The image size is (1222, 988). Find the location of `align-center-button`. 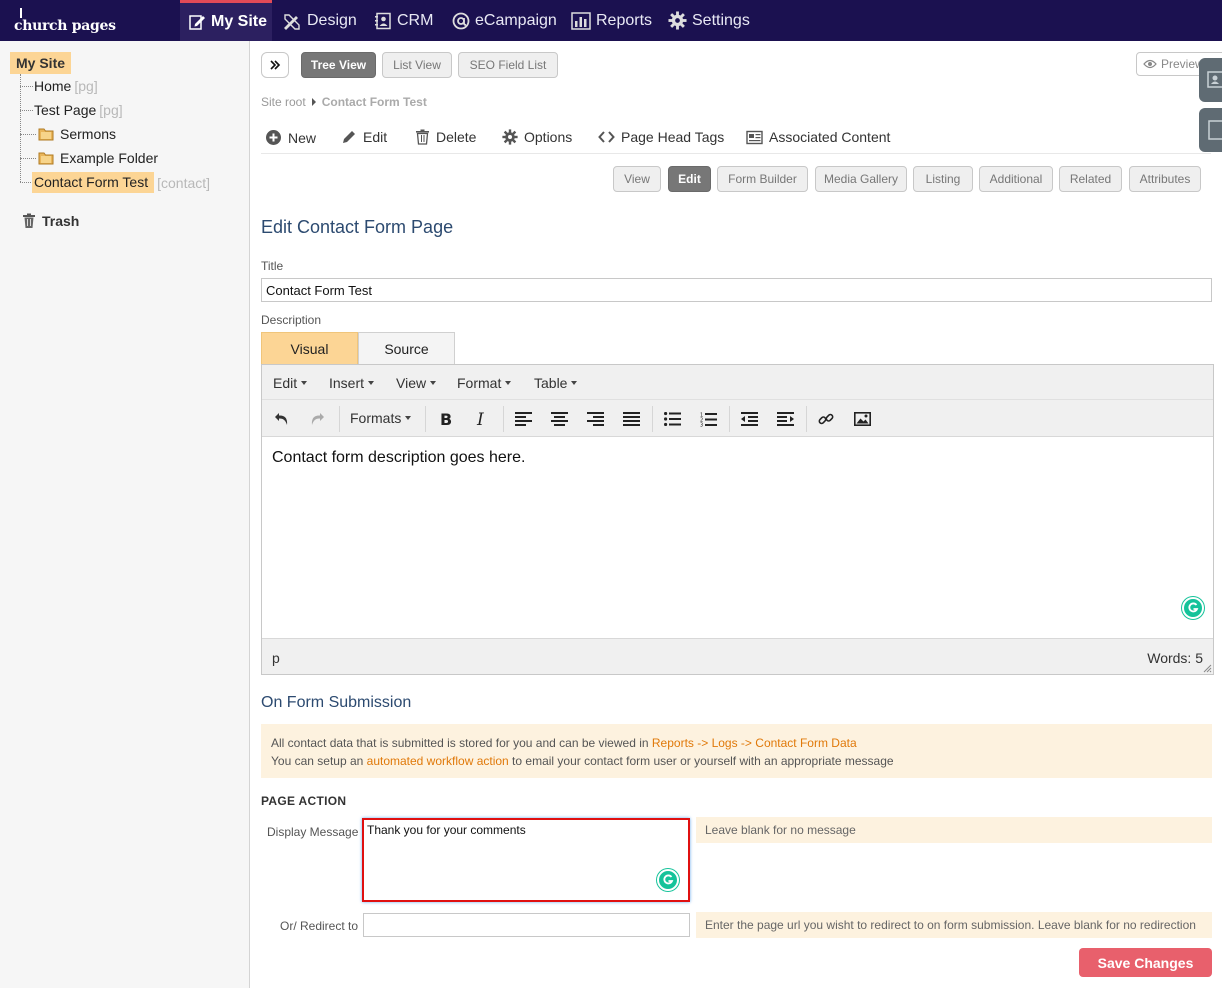

align-center-button is located at coordinates (559, 419).